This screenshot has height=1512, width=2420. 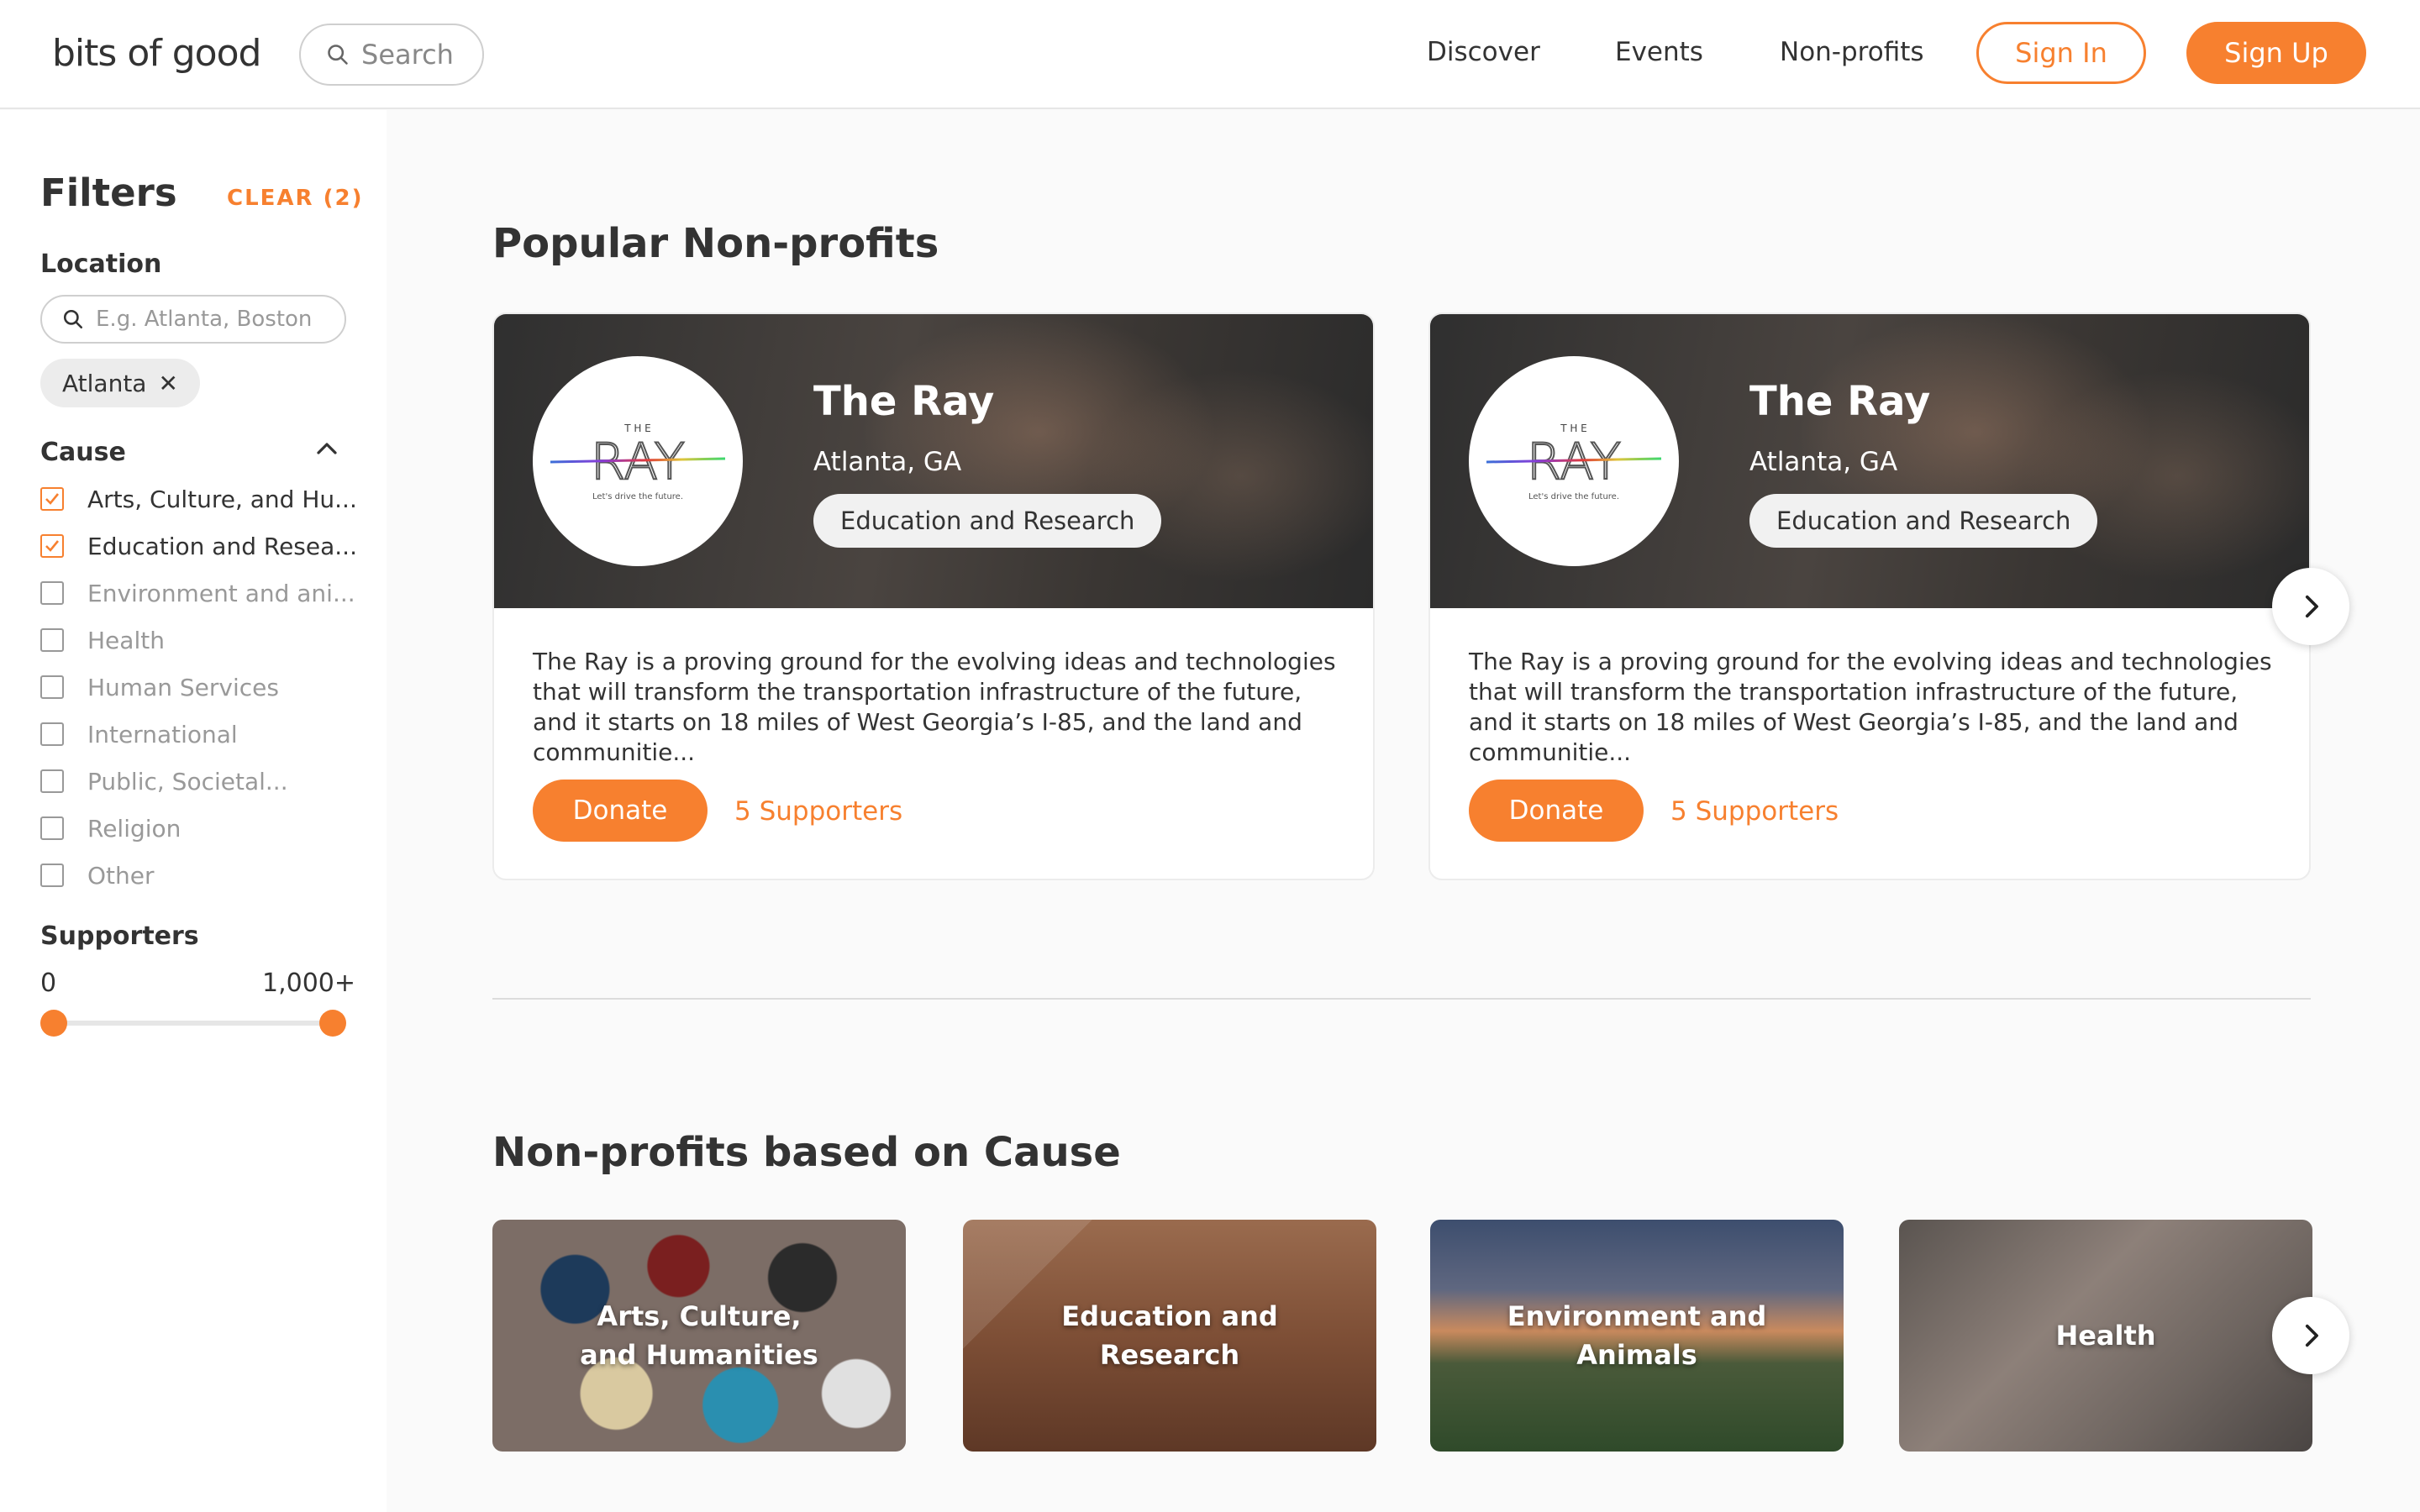 I want to click on cause-checkbox-row: International, so click(x=139, y=734).